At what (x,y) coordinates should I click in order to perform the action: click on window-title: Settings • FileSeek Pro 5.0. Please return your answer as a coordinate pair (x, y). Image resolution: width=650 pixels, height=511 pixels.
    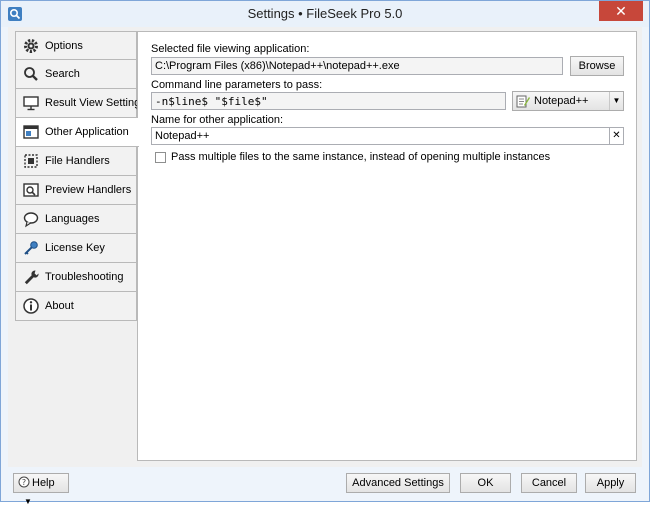
    Looking at the image, I should click on (325, 13).